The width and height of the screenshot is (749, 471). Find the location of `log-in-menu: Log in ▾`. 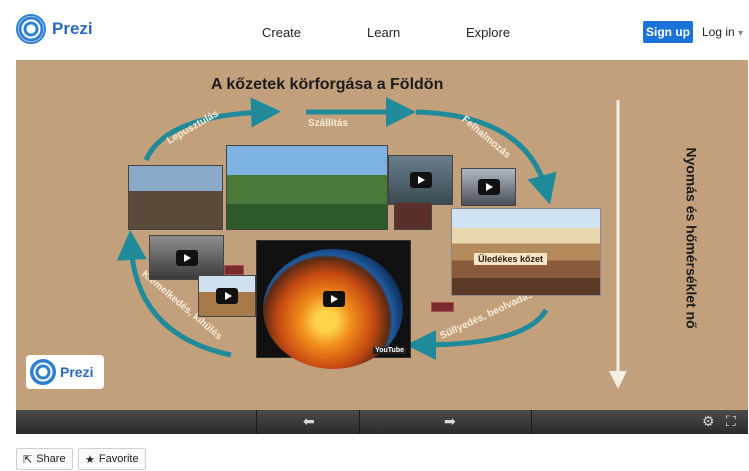

log-in-menu: Log in ▾ is located at coordinates (722, 32).